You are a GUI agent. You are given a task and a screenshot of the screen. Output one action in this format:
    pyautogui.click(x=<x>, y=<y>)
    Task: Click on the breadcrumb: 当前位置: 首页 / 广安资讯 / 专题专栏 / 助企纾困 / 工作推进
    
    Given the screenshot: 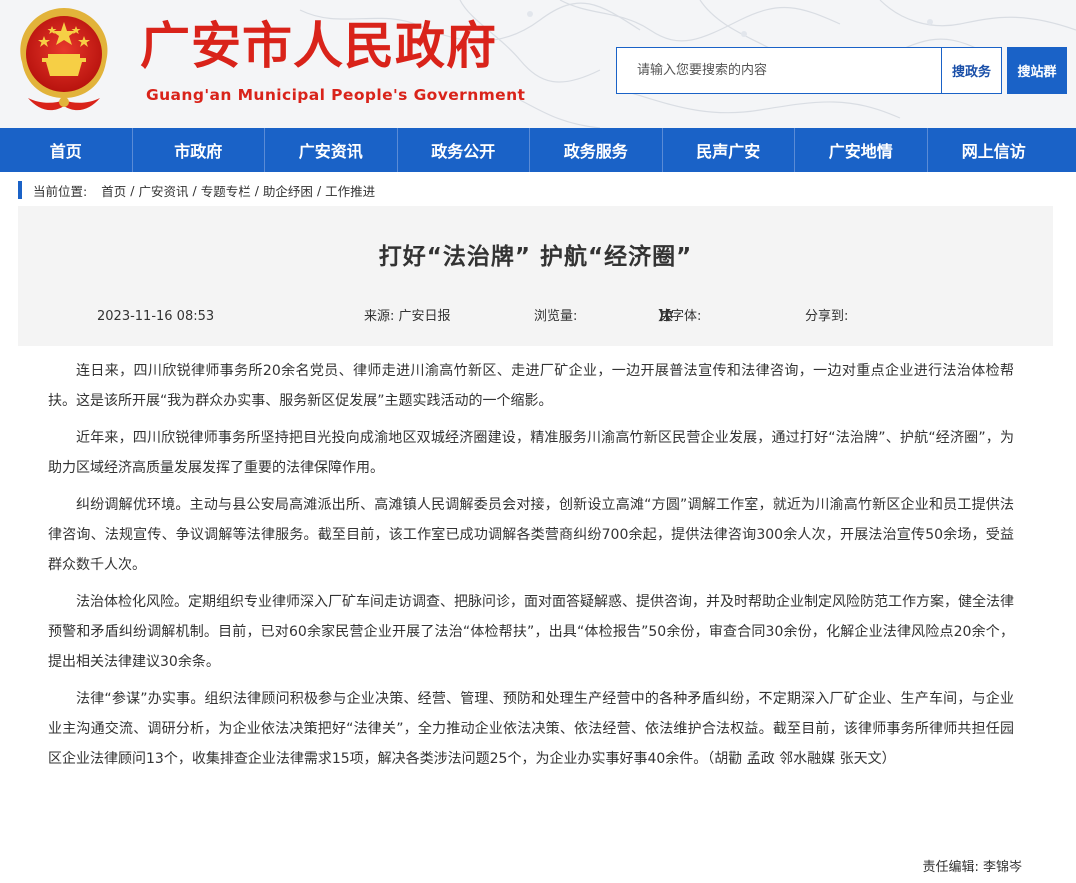 What is the action you would take?
    pyautogui.click(x=196, y=190)
    